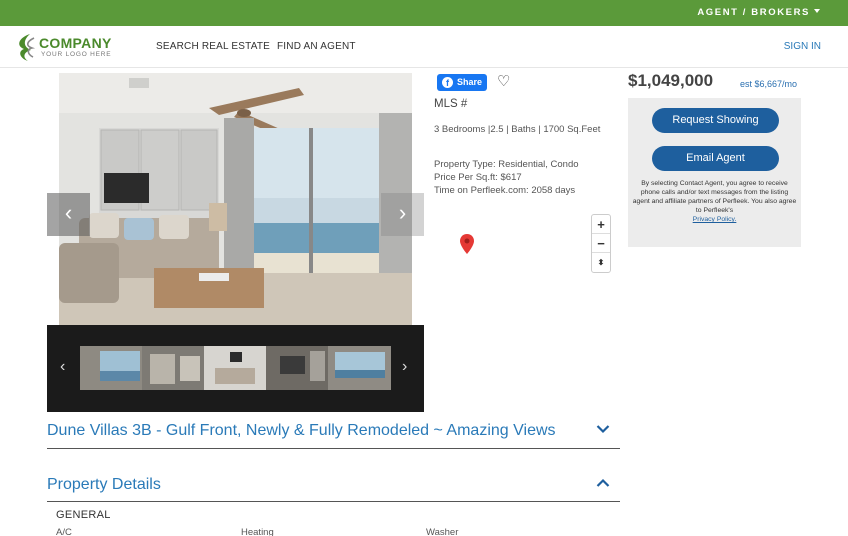 This screenshot has height=536, width=848. What do you see at coordinates (27, 47) in the screenshot?
I see `leaf-logo-icon` at bounding box center [27, 47].